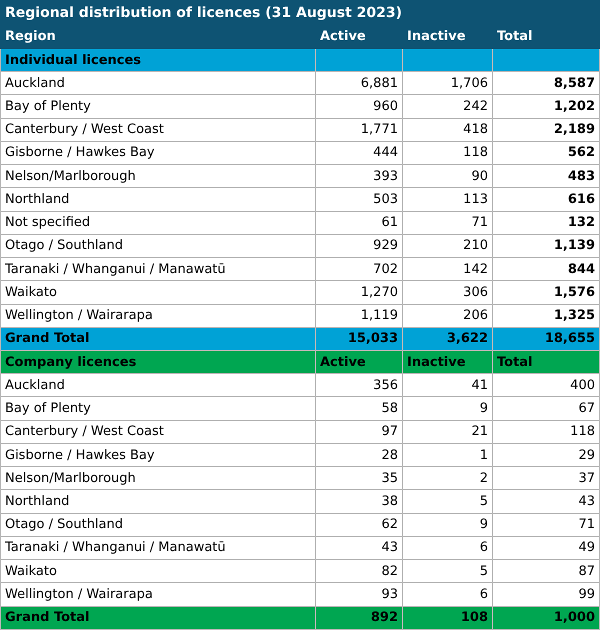 Image resolution: width=600 pixels, height=630 pixels. Describe the element at coordinates (546, 385) in the screenshot. I see `total-cell: 400` at that location.